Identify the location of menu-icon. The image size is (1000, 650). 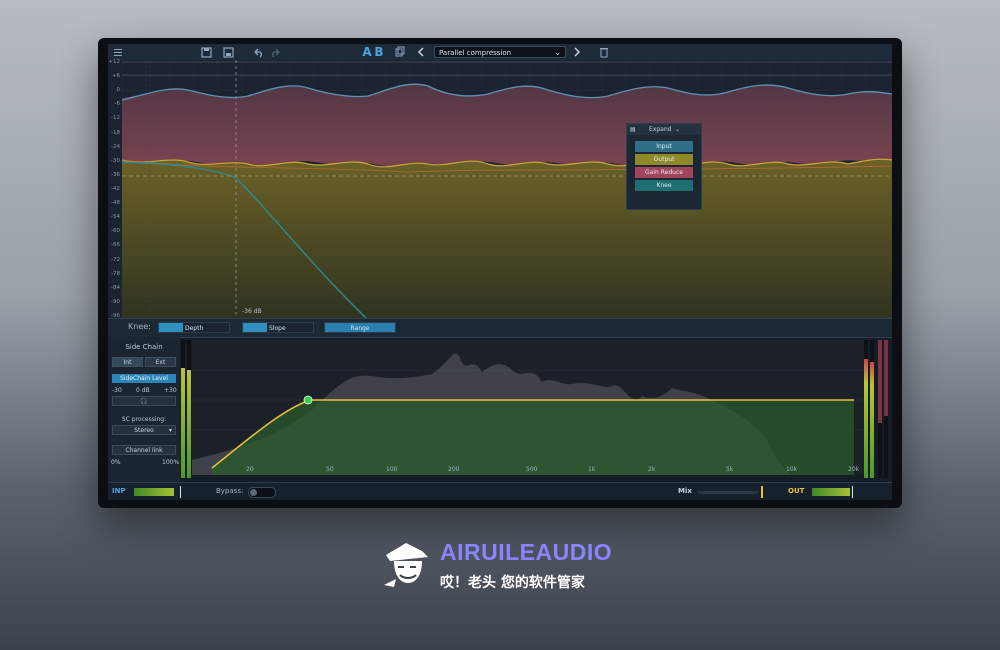
(118, 52).